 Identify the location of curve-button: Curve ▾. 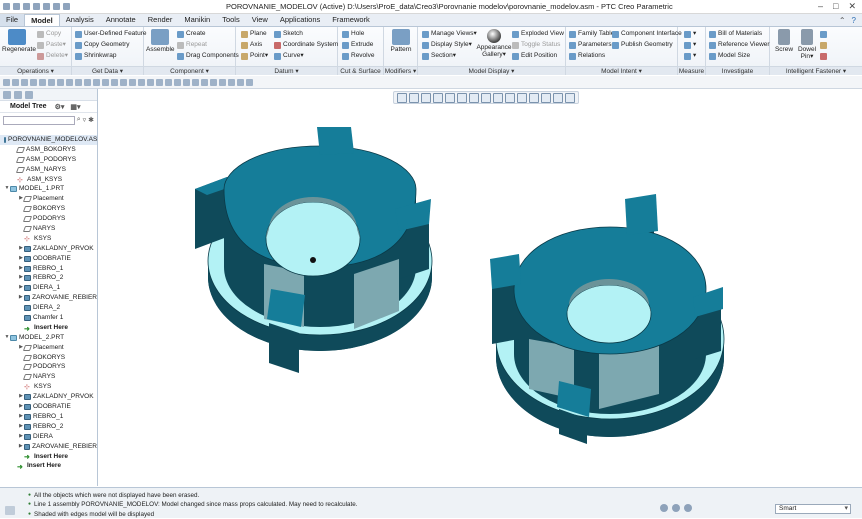
(289, 56).